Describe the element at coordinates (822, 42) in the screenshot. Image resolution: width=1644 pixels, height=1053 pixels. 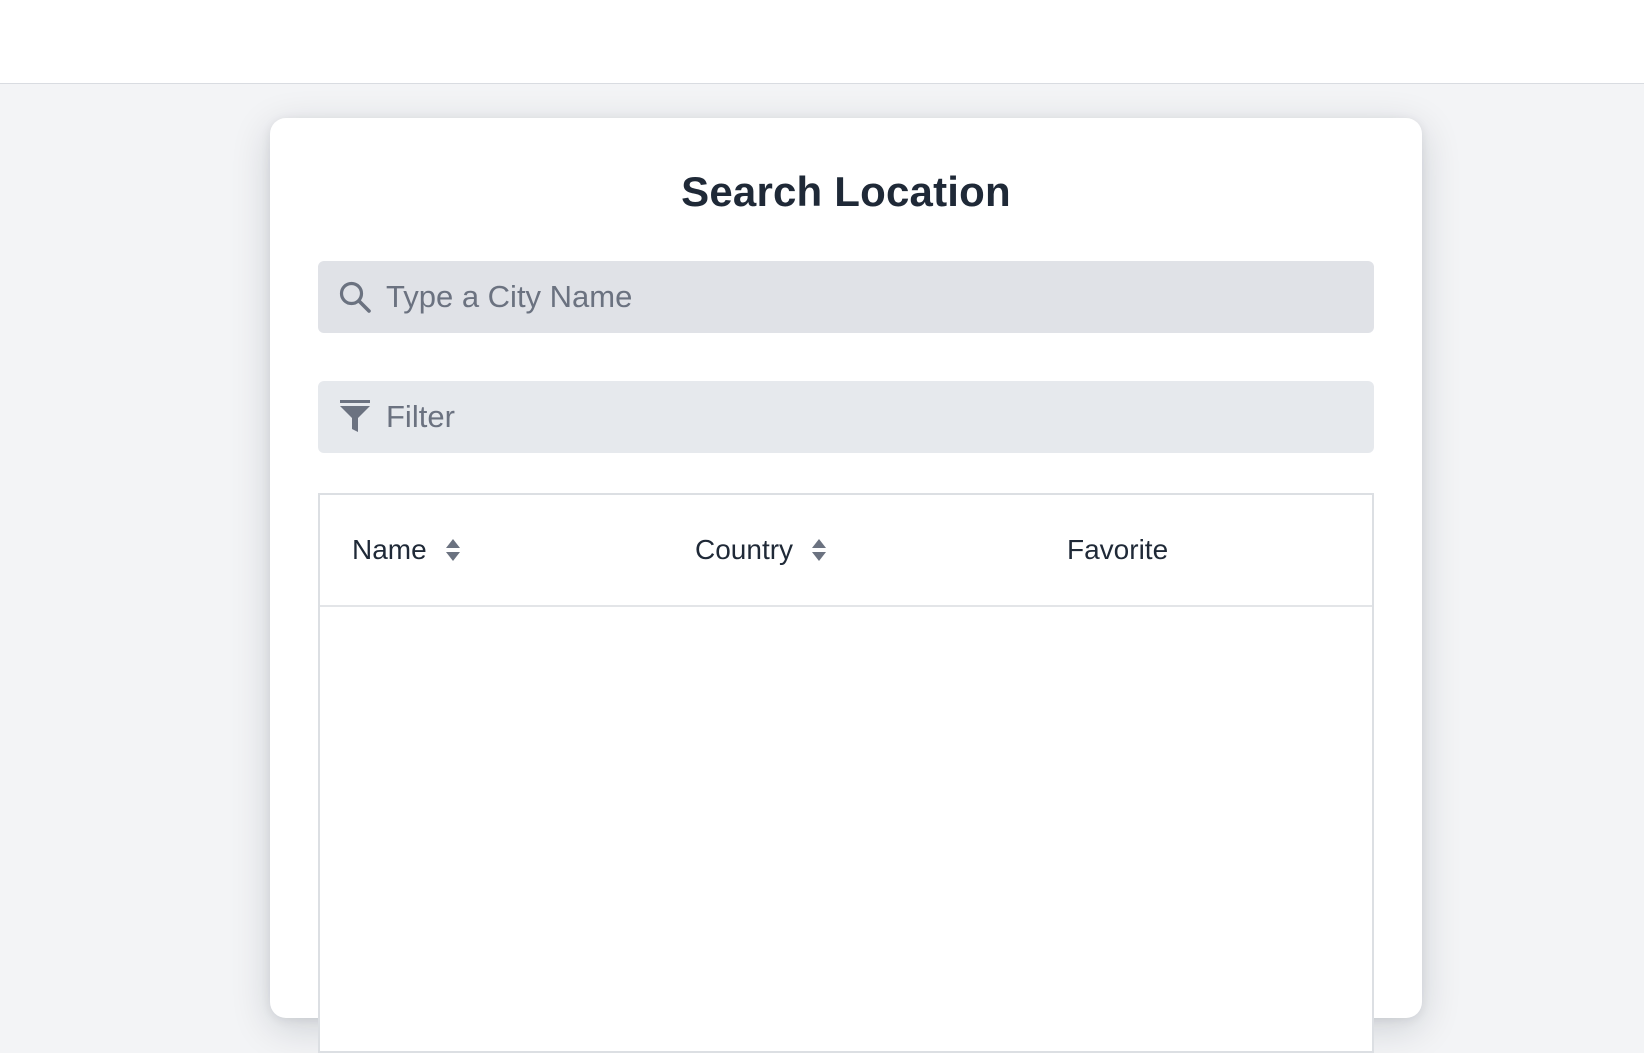
I see `top-bar` at that location.